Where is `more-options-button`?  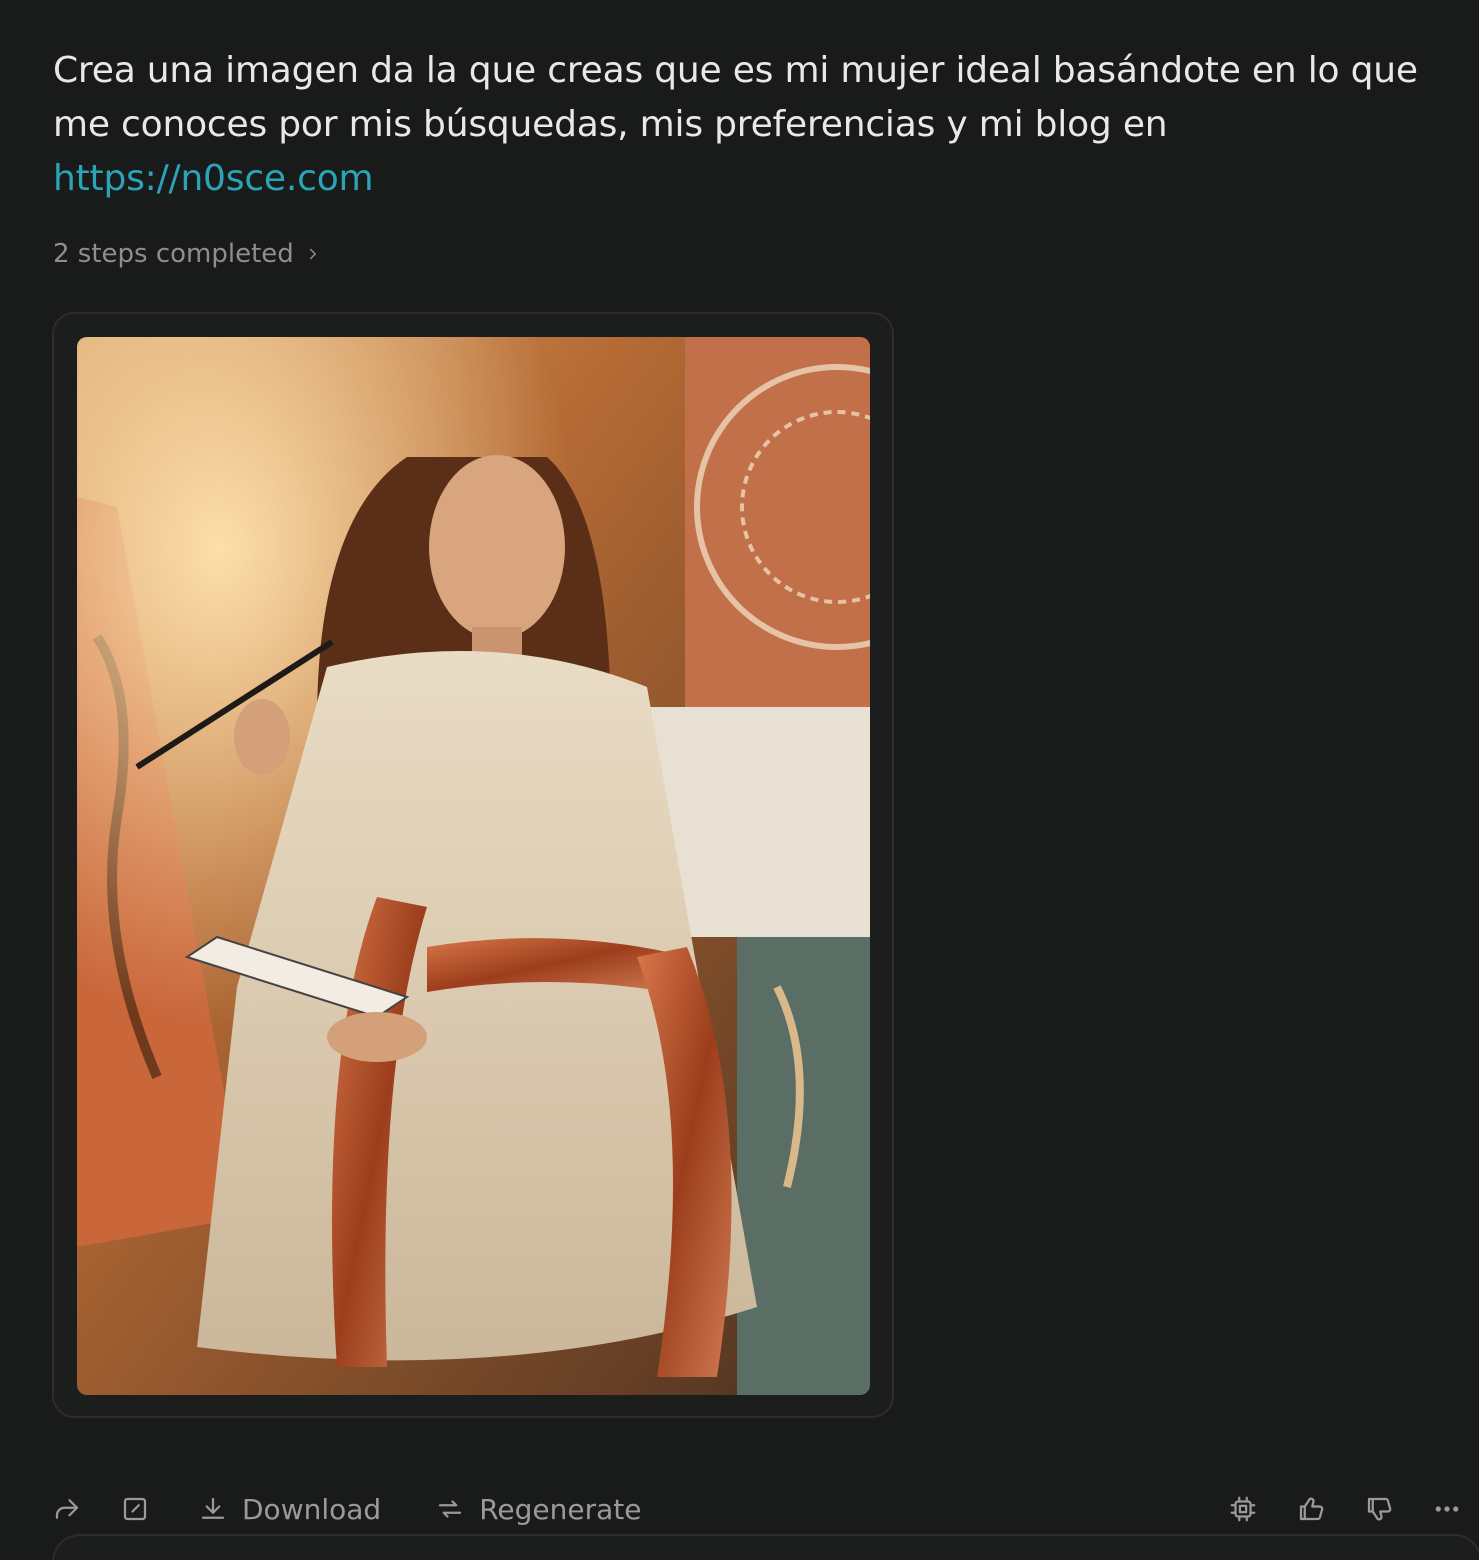
more-options-button is located at coordinates (1447, 1509).